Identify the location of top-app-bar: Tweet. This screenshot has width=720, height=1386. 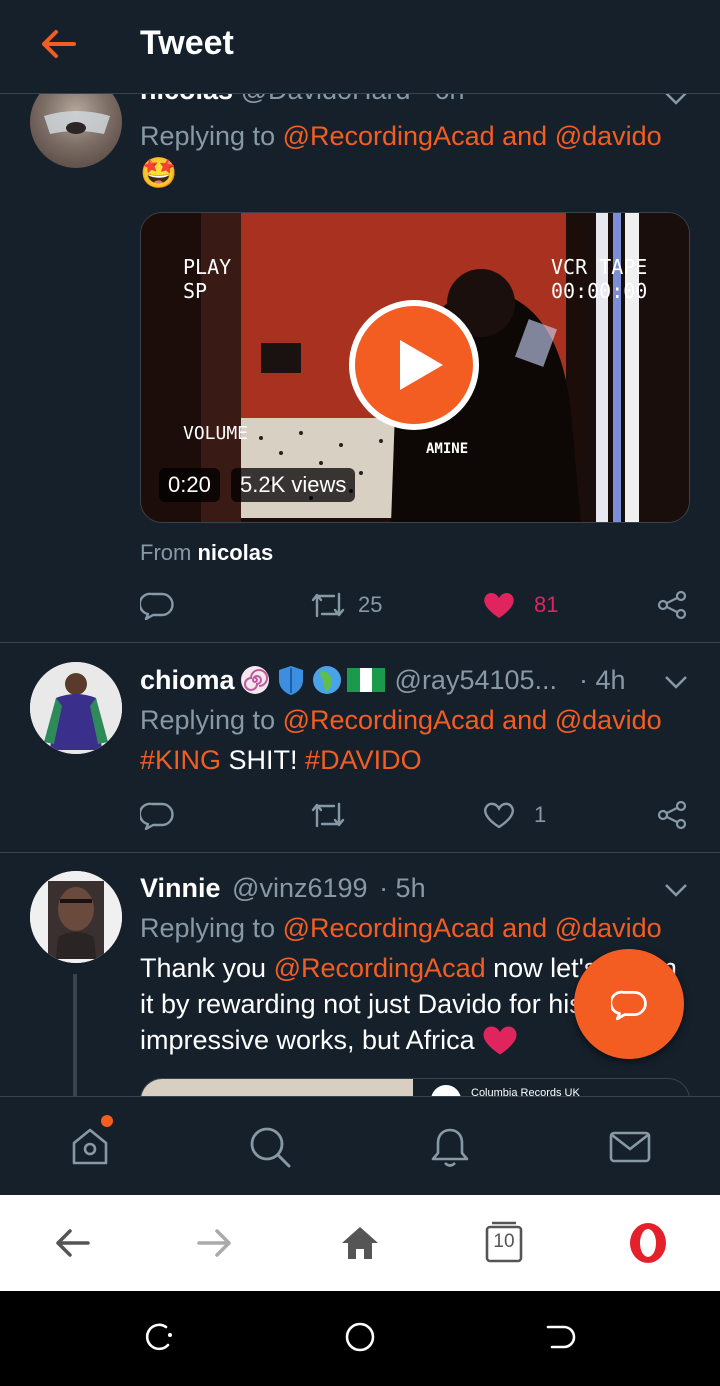
(360, 47).